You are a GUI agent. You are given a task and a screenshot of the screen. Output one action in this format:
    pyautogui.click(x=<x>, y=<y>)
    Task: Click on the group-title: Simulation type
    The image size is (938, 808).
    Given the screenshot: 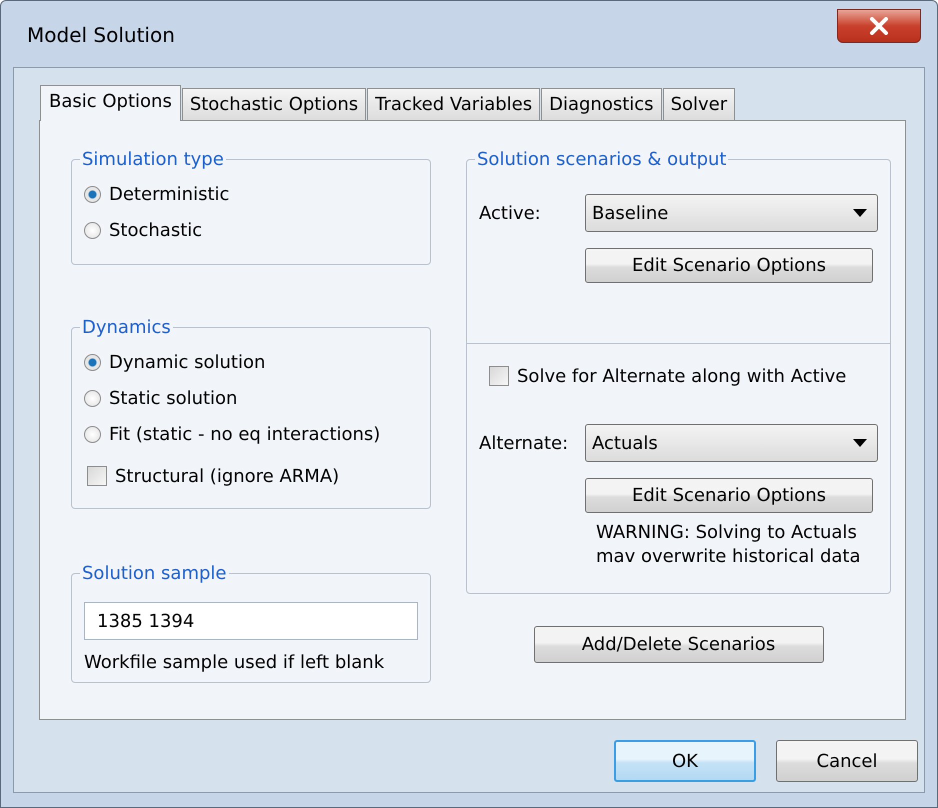 What is the action you would take?
    pyautogui.click(x=153, y=159)
    